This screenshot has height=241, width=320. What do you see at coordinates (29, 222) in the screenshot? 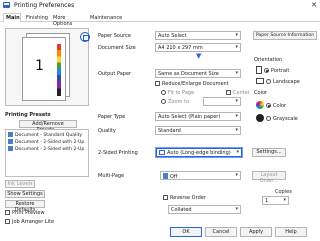
I see `job-arranger-checkbox: Job Arranger Lite` at bounding box center [29, 222].